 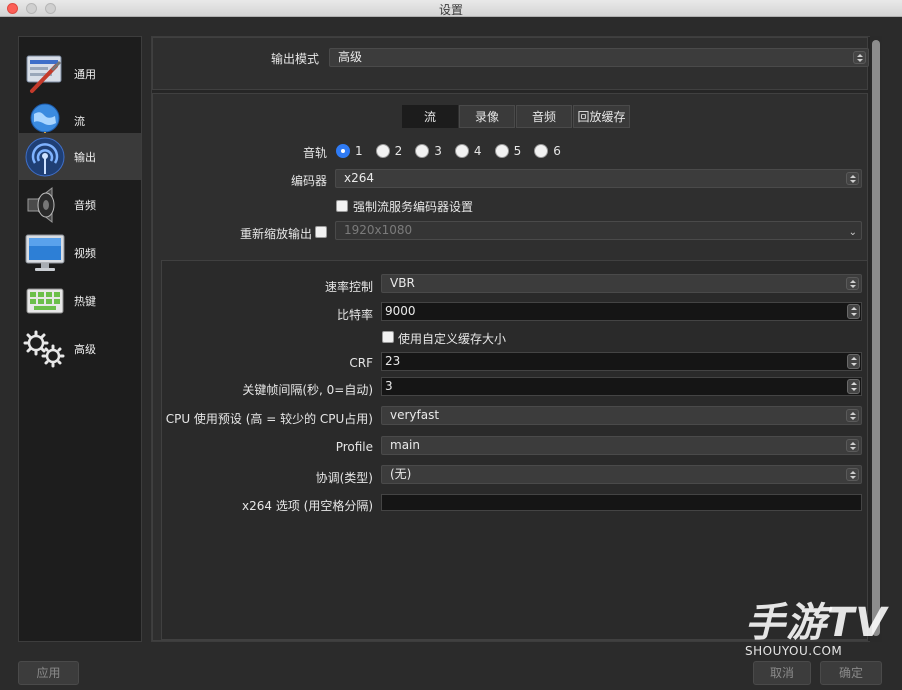 What do you see at coordinates (621, 415) in the screenshot?
I see `cpu-preset-select: veryfast` at bounding box center [621, 415].